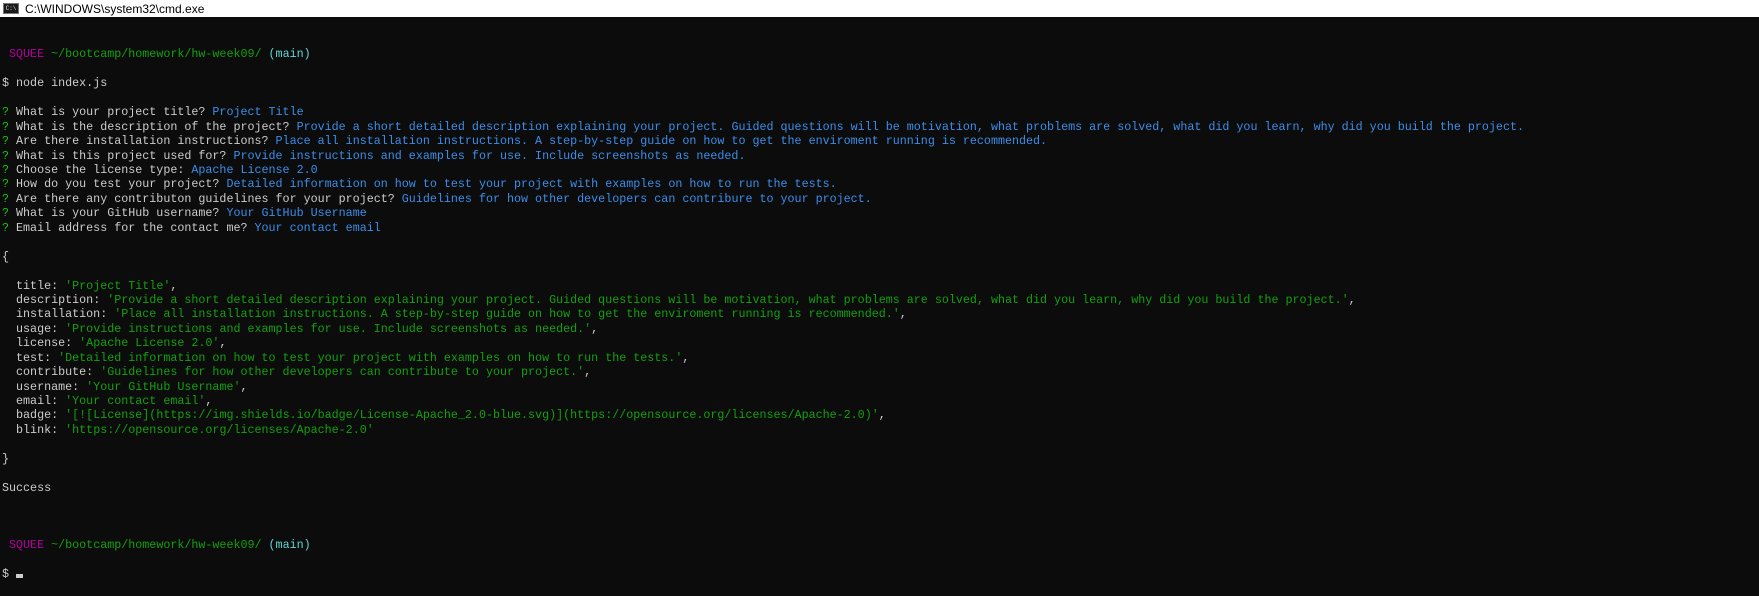 The width and height of the screenshot is (1759, 596). Describe the element at coordinates (40, 343) in the screenshot. I see `property-key: license` at that location.